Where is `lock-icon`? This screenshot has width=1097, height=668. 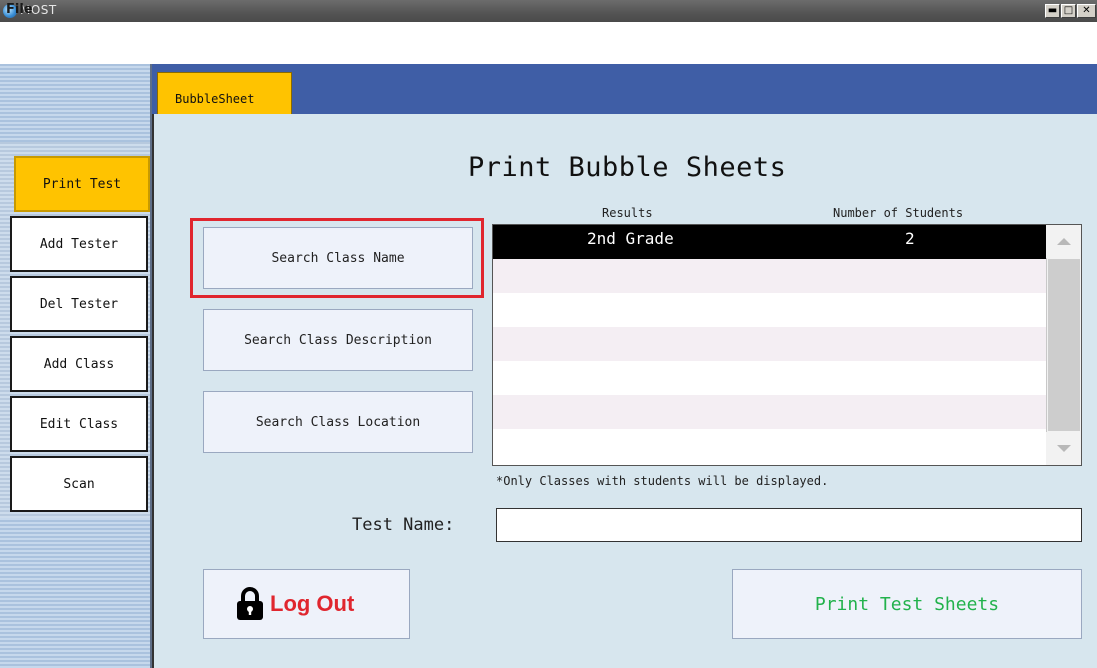 lock-icon is located at coordinates (250, 603).